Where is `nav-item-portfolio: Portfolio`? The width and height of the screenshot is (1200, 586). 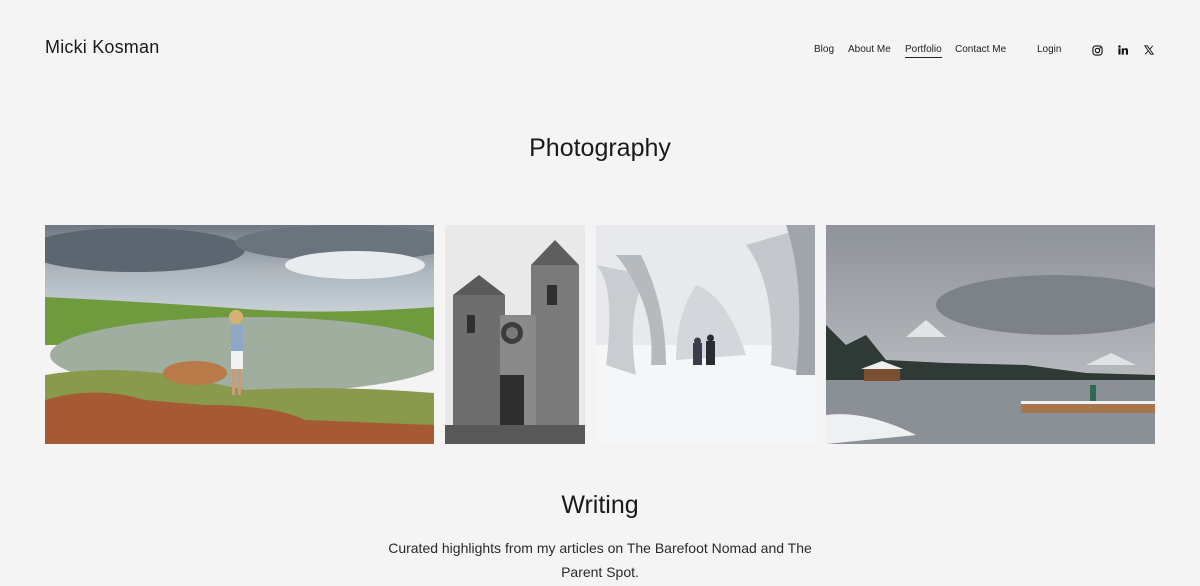 nav-item-portfolio: Portfolio is located at coordinates (923, 51).